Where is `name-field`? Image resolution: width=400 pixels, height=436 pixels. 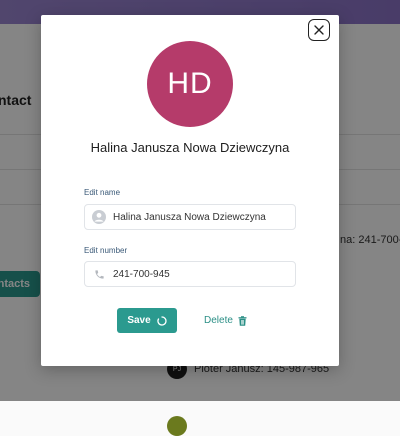 name-field is located at coordinates (190, 217).